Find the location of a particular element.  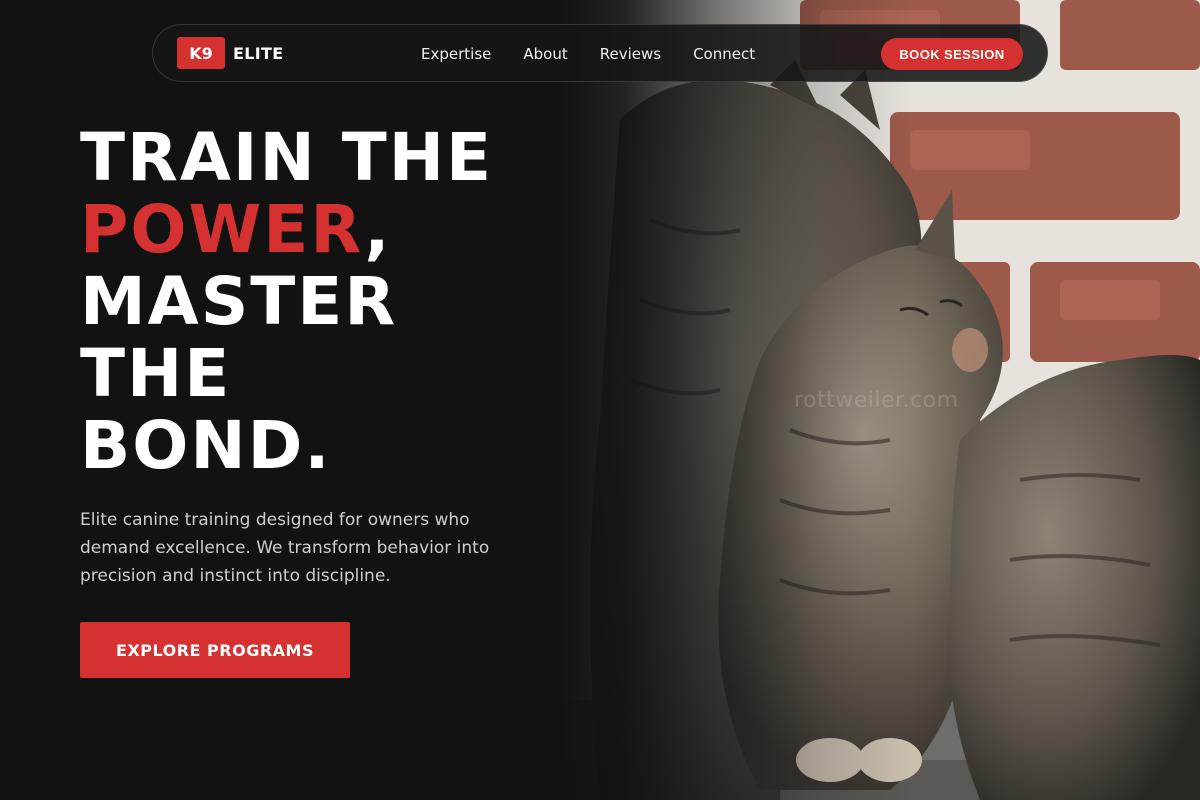

logo-badge: K9 is located at coordinates (201, 53).